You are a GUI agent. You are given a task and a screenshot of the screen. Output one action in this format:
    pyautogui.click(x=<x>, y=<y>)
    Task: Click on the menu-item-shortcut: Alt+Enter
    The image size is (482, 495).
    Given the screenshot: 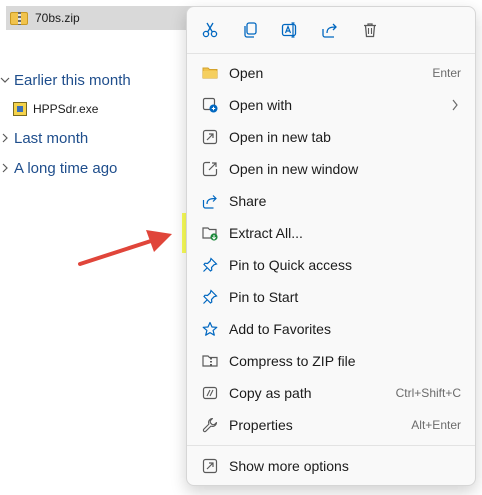 What is the action you would take?
    pyautogui.click(x=436, y=425)
    